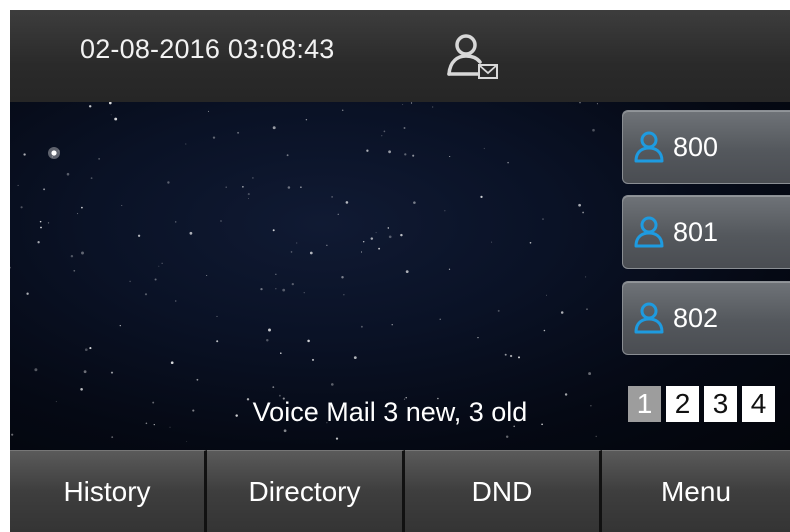 The width and height of the screenshot is (790, 532). I want to click on line-key-label: 801, so click(696, 231).